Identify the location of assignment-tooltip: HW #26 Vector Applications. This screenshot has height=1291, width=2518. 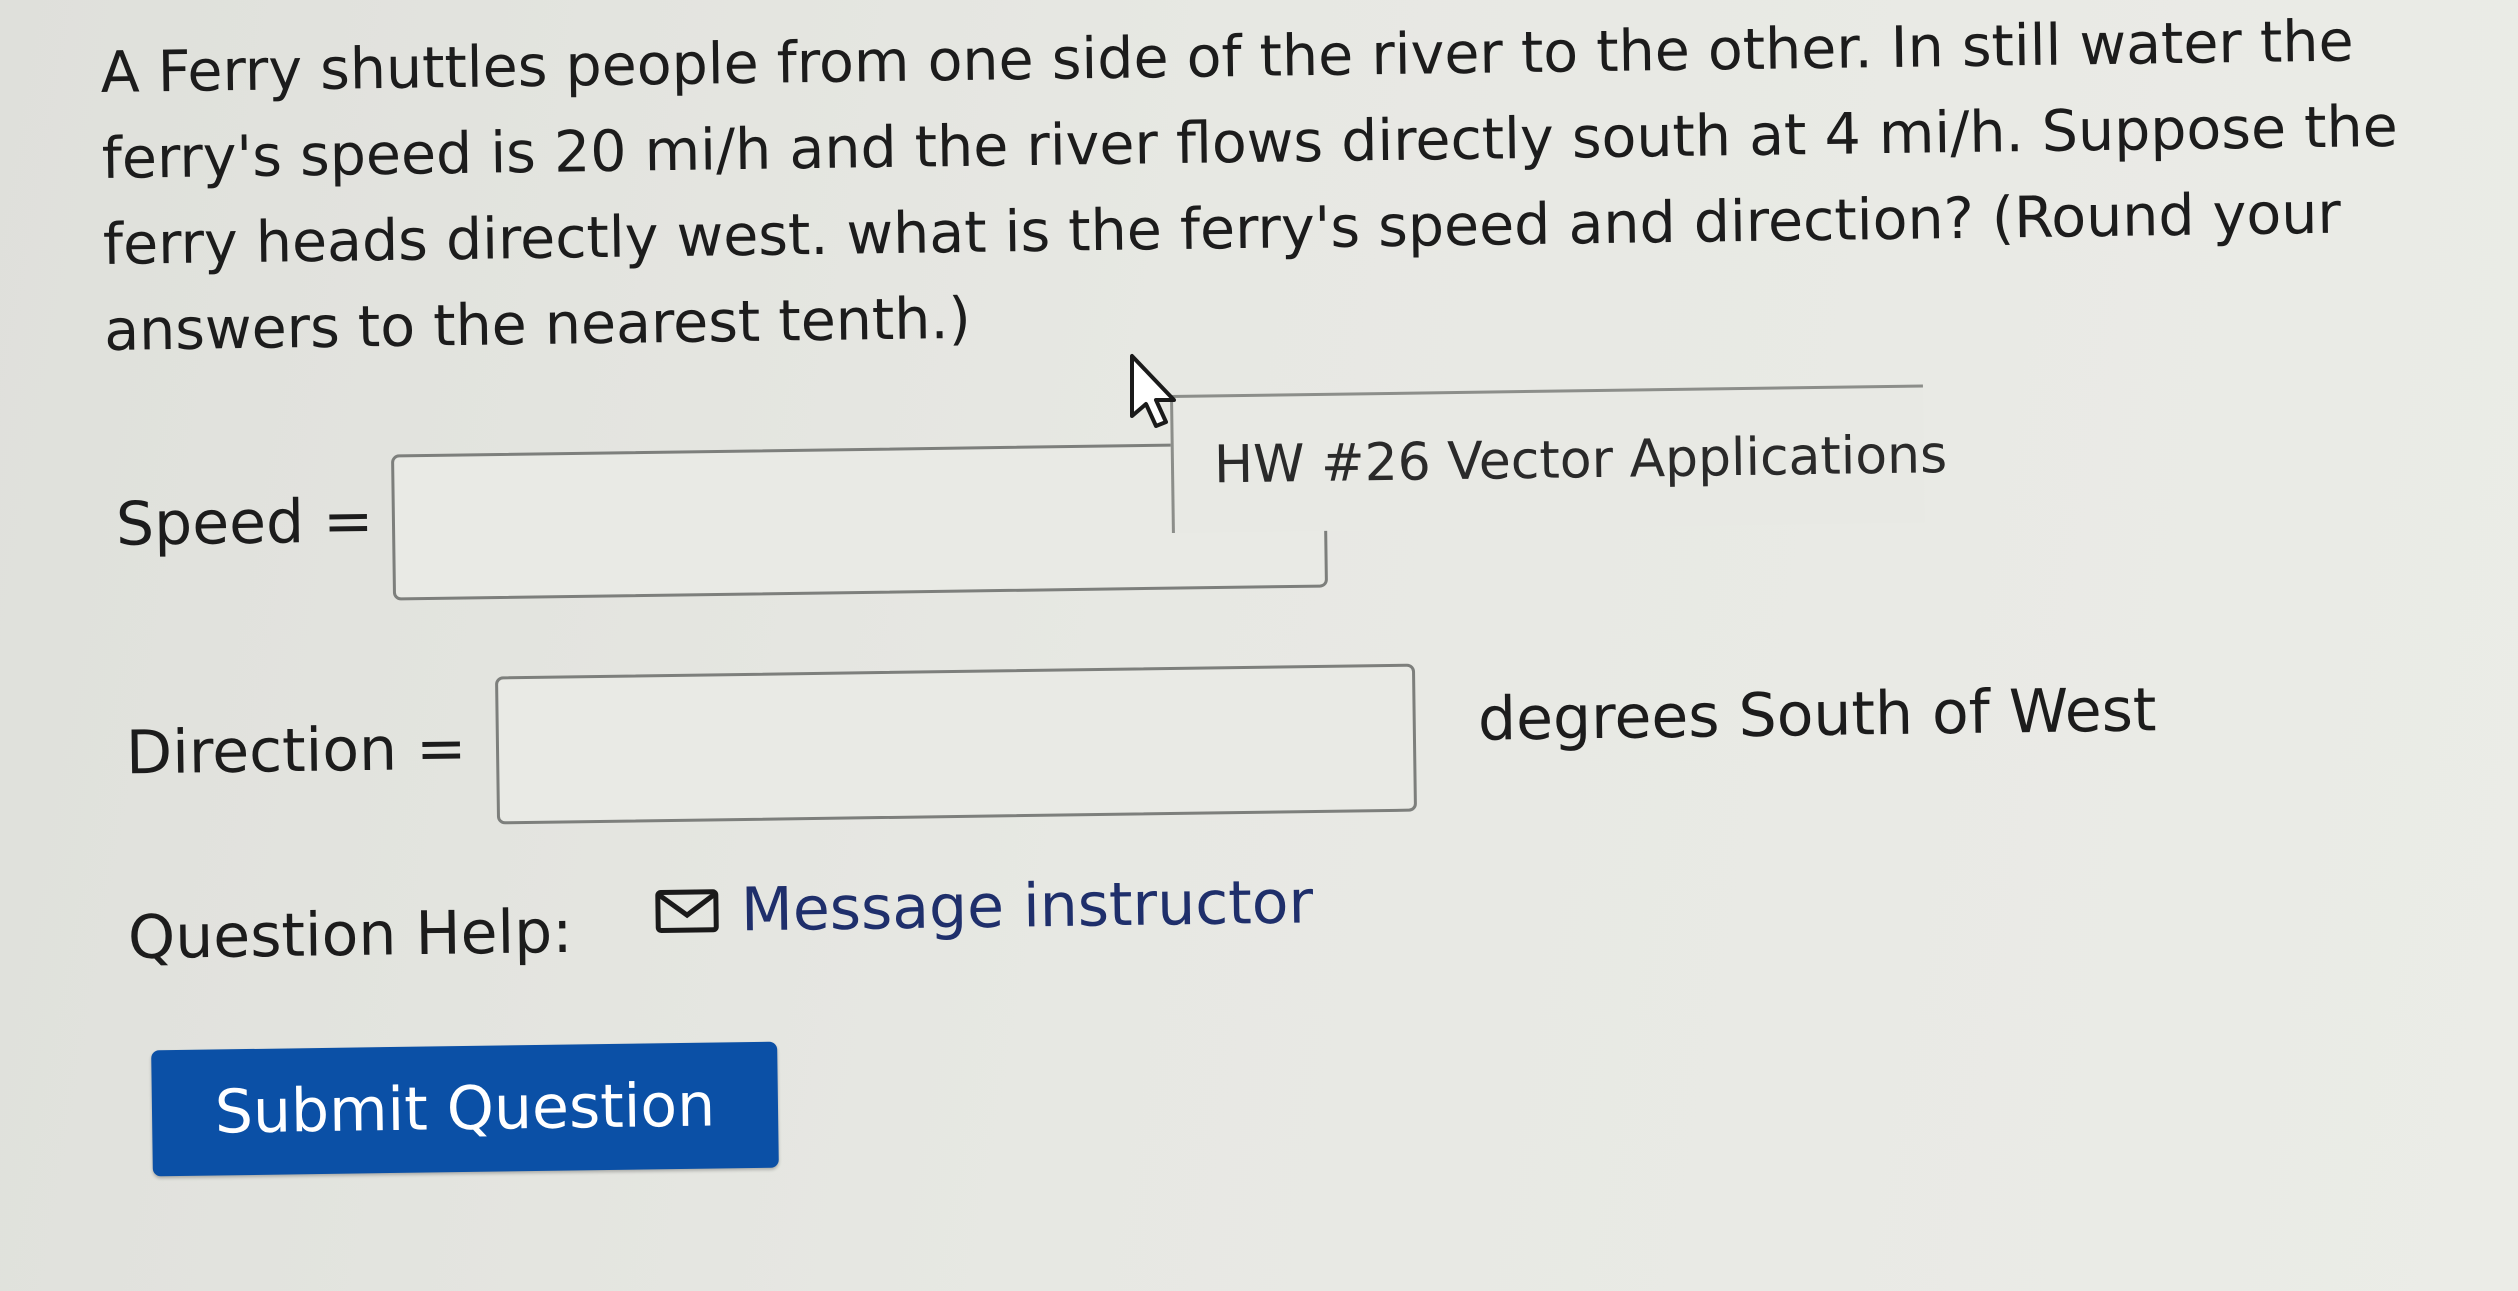
(1559, 458).